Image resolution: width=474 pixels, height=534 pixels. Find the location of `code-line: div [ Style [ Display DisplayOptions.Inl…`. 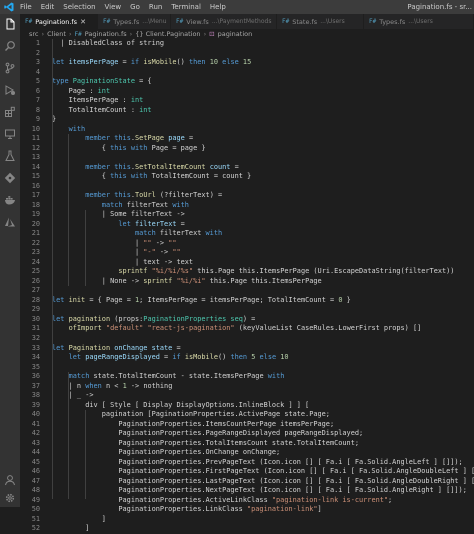

code-line: div [ Style [ Display DisplayOptions.Inl… is located at coordinates (263, 406).